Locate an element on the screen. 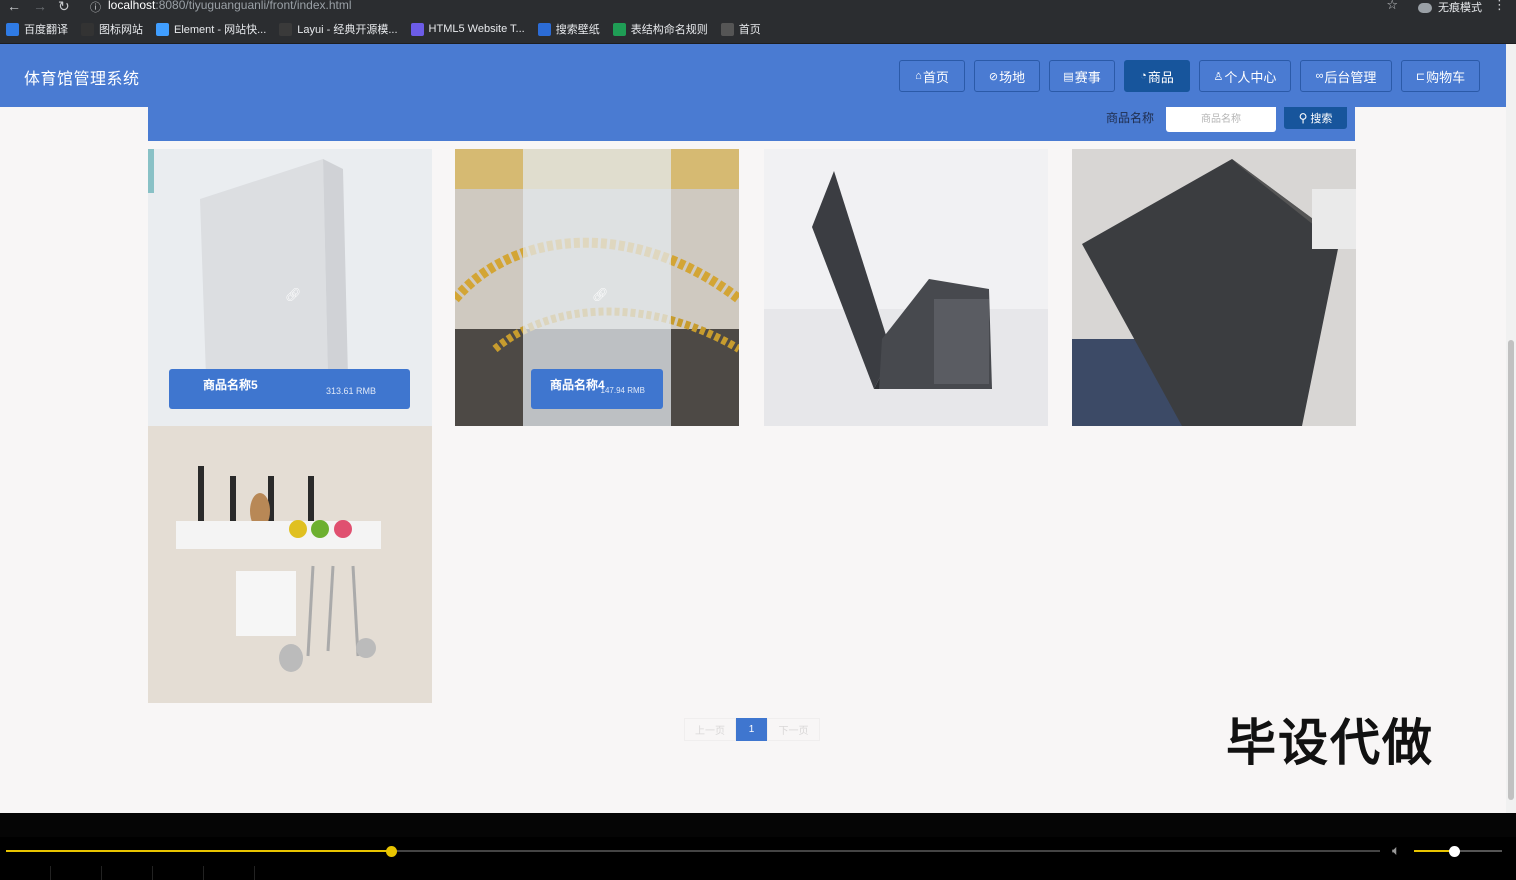 The image size is (1516, 880). price-tag: 商品名称5 313.61 RMB is located at coordinates (289, 389).